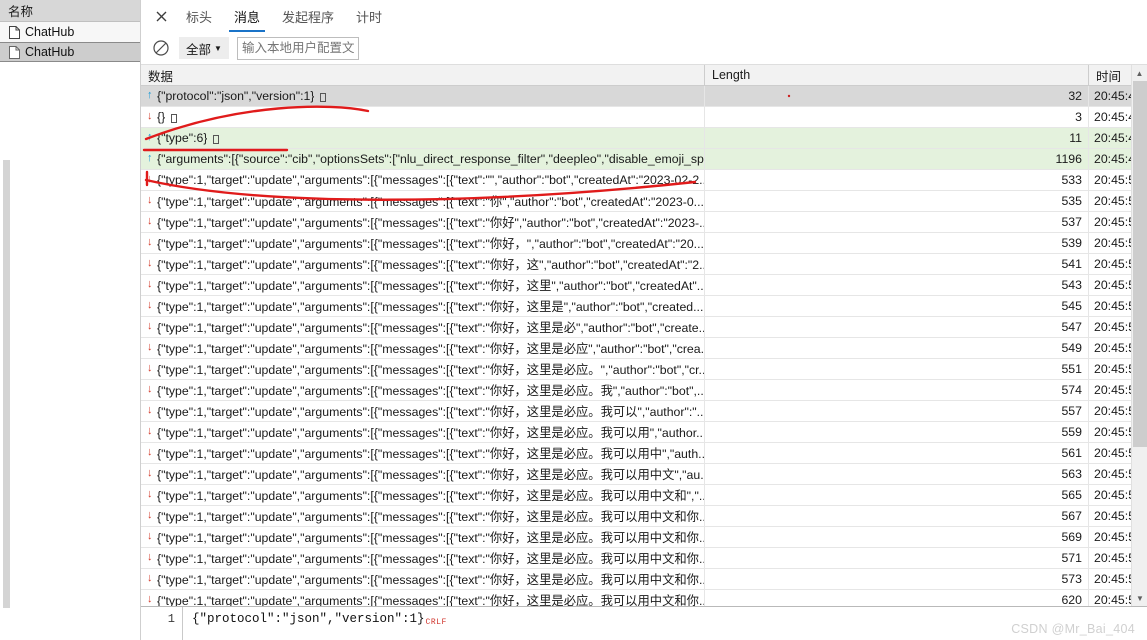 The width and height of the screenshot is (1147, 640). What do you see at coordinates (161, 48) in the screenshot?
I see `no-entry-icon` at bounding box center [161, 48].